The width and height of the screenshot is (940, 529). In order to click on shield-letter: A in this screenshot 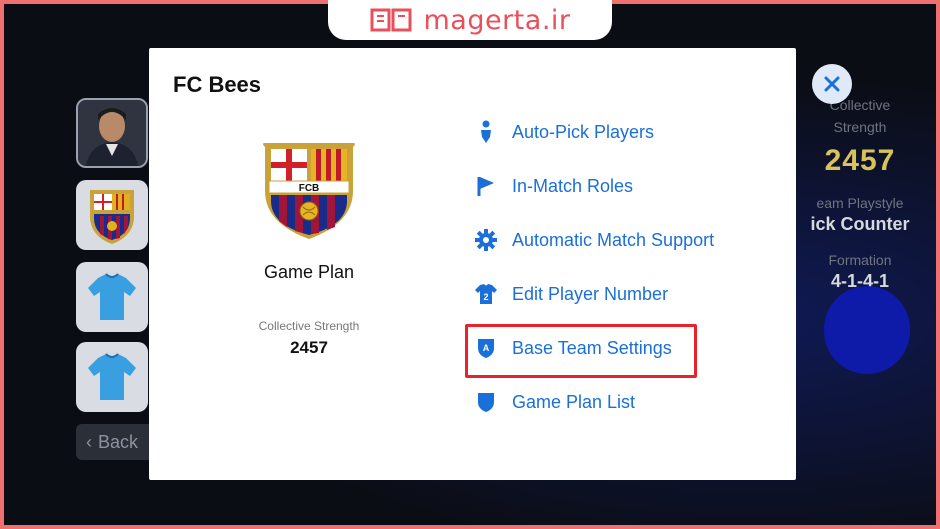, I will do `click(486, 348)`.